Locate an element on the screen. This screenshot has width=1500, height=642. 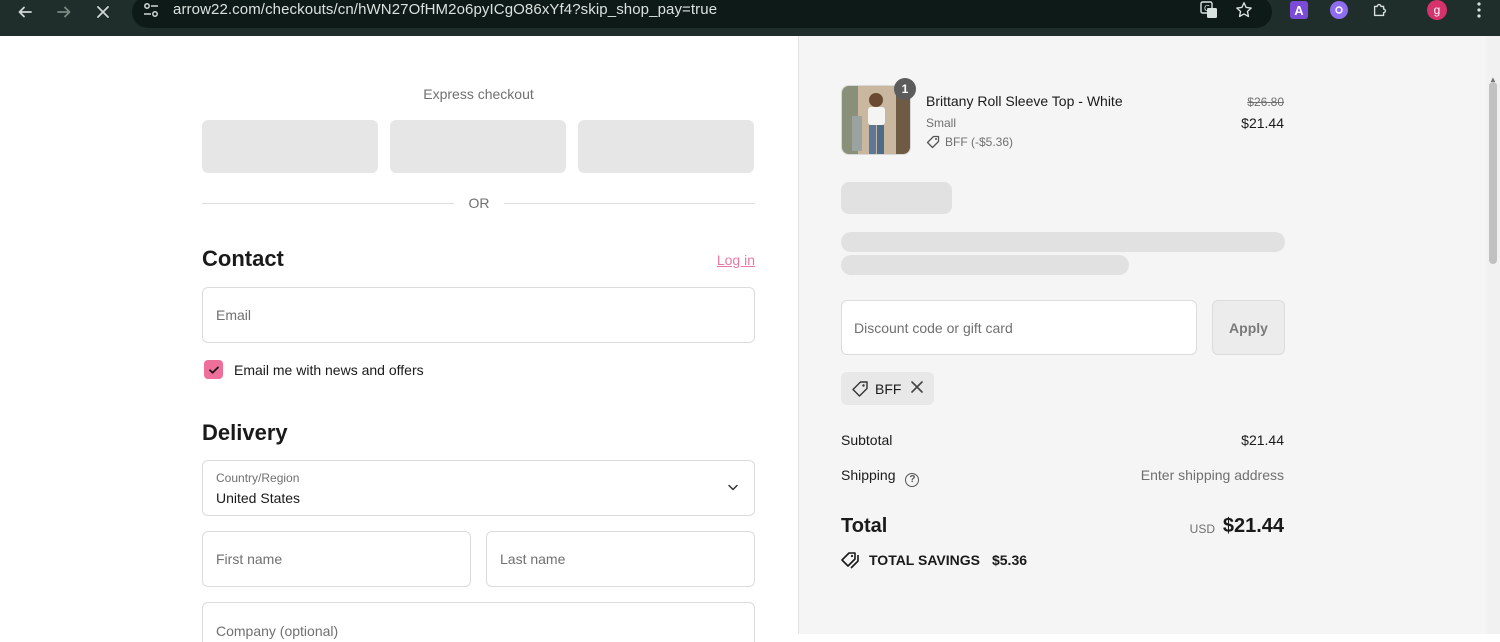
extension-link-icon is located at coordinates (1339, 10).